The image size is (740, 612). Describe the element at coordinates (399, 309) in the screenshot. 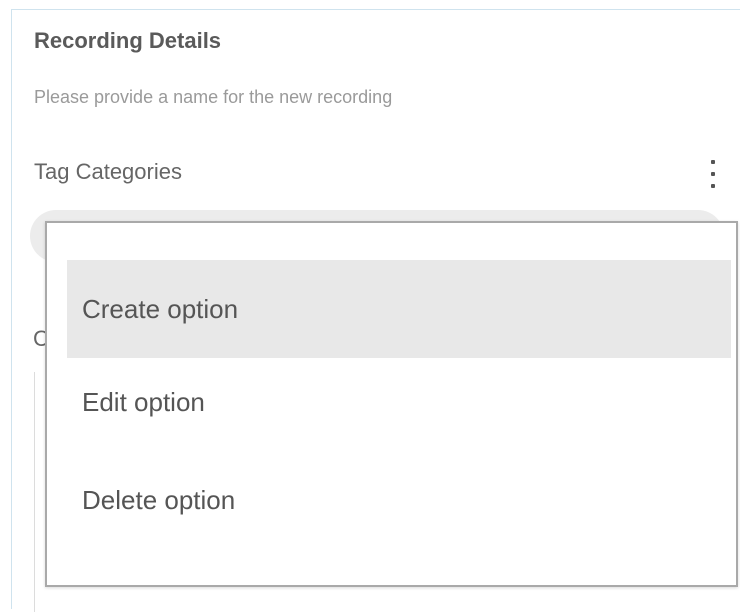

I see `menu-item-create-option: Create option` at that location.